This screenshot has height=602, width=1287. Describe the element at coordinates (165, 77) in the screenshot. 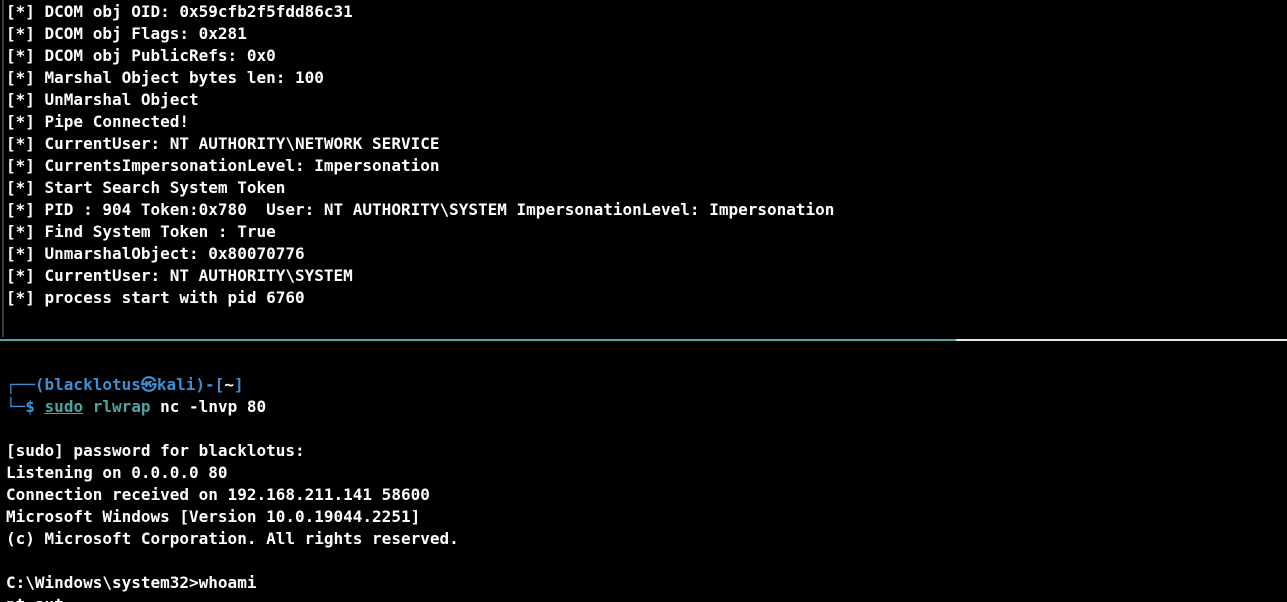

I see `output-line-4: [*] Marshal Object bytes len: 100` at that location.